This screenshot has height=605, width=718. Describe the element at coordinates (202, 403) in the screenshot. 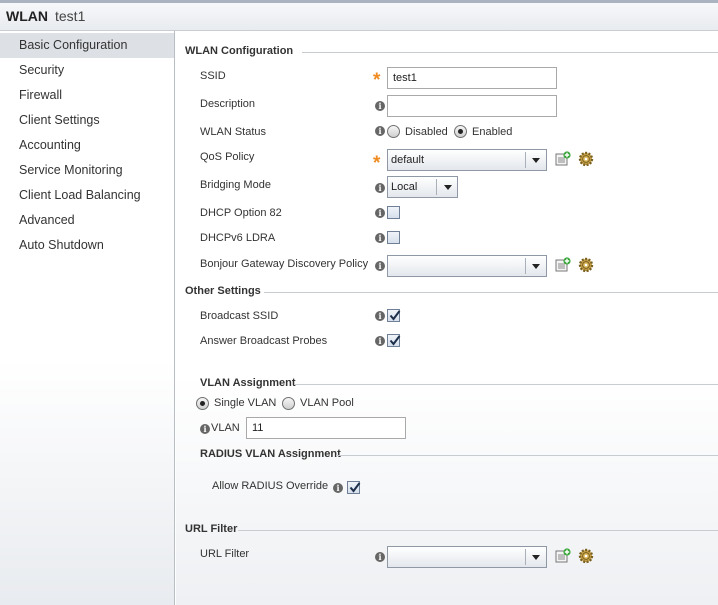

I see `single-vlan-radio` at that location.